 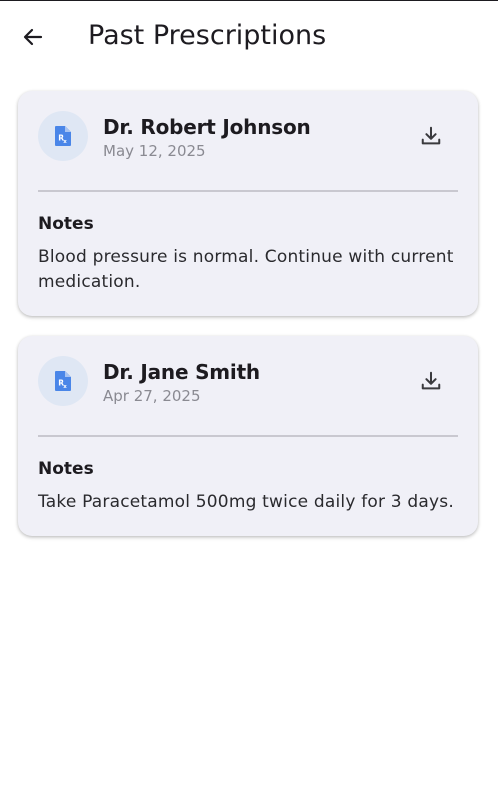 I want to click on app-bar: Past Prescriptions, so click(x=249, y=36).